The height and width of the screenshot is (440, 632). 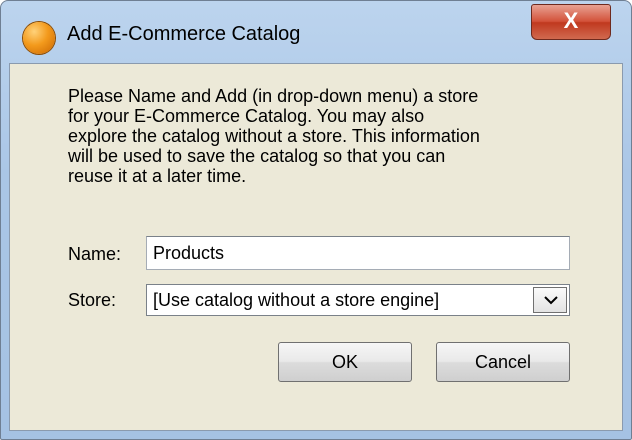 I want to click on store-label: Store:, so click(x=92, y=300).